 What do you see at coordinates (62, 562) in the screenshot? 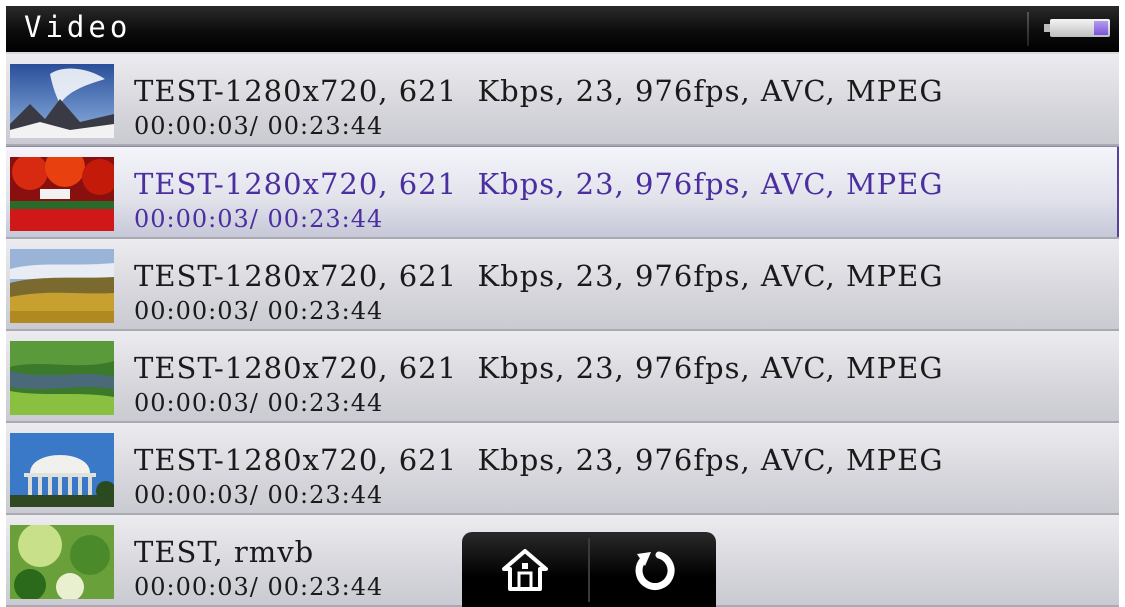
I see `green-plants-thumbnail` at bounding box center [62, 562].